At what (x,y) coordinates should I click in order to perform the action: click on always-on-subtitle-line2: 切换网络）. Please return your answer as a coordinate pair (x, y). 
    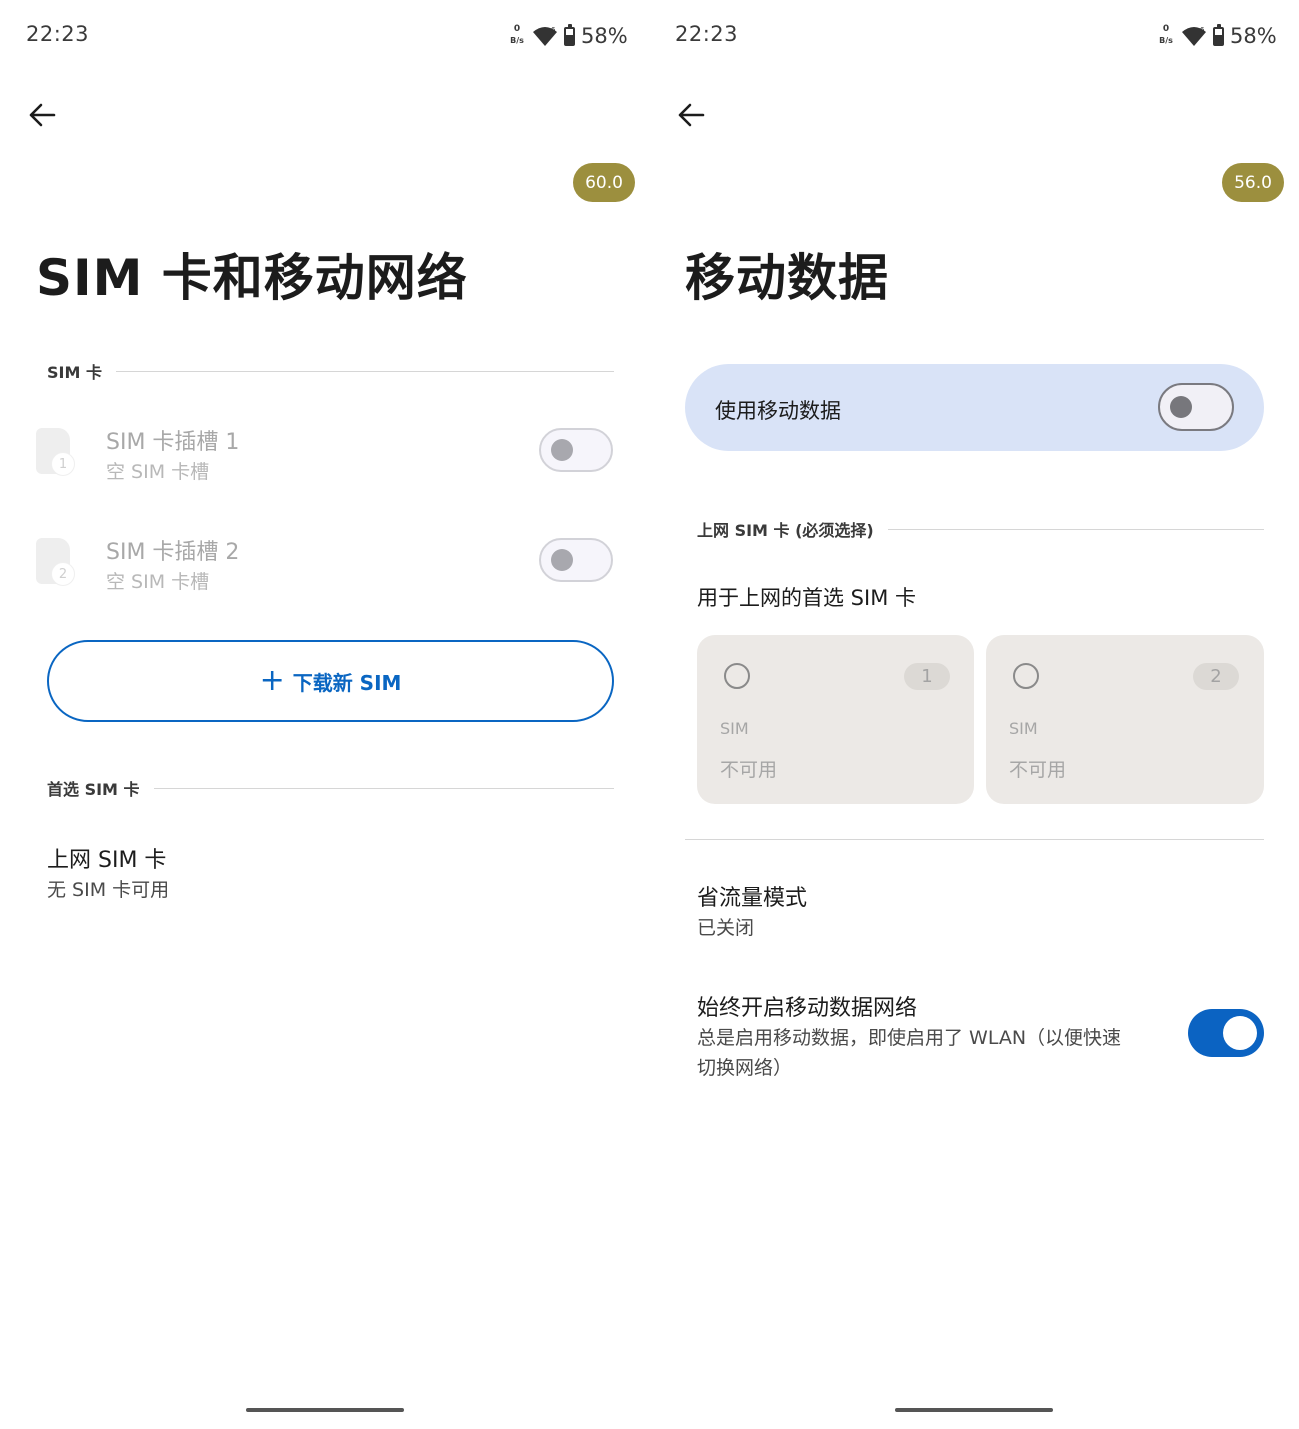
    Looking at the image, I should click on (745, 1068).